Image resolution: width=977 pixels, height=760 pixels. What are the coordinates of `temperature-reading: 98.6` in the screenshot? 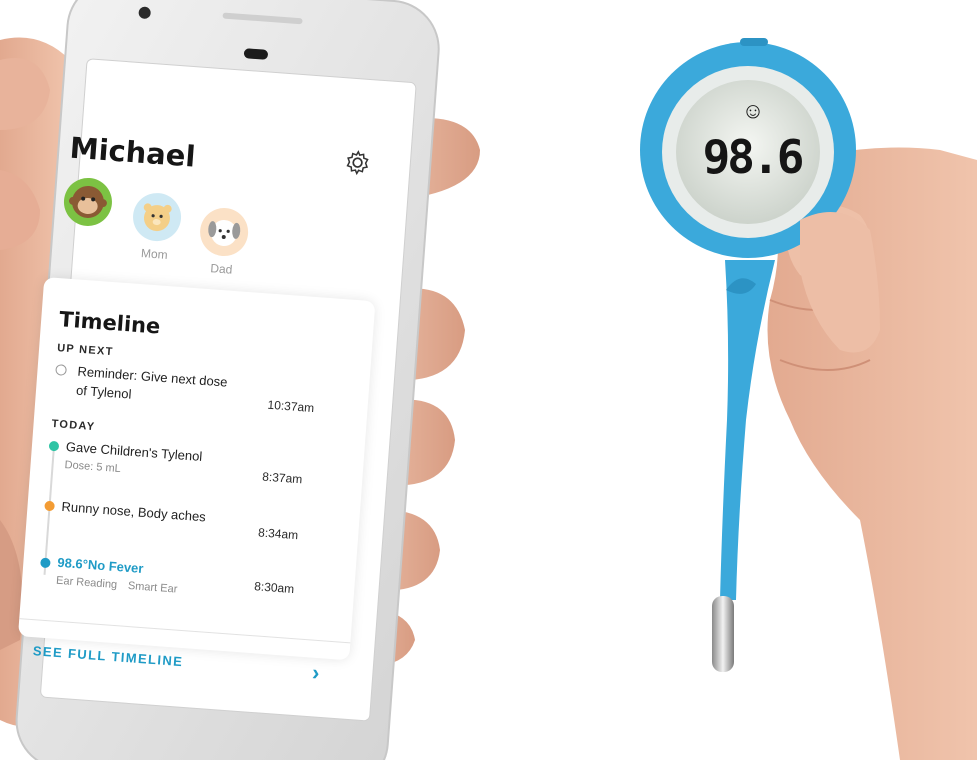 It's located at (753, 157).